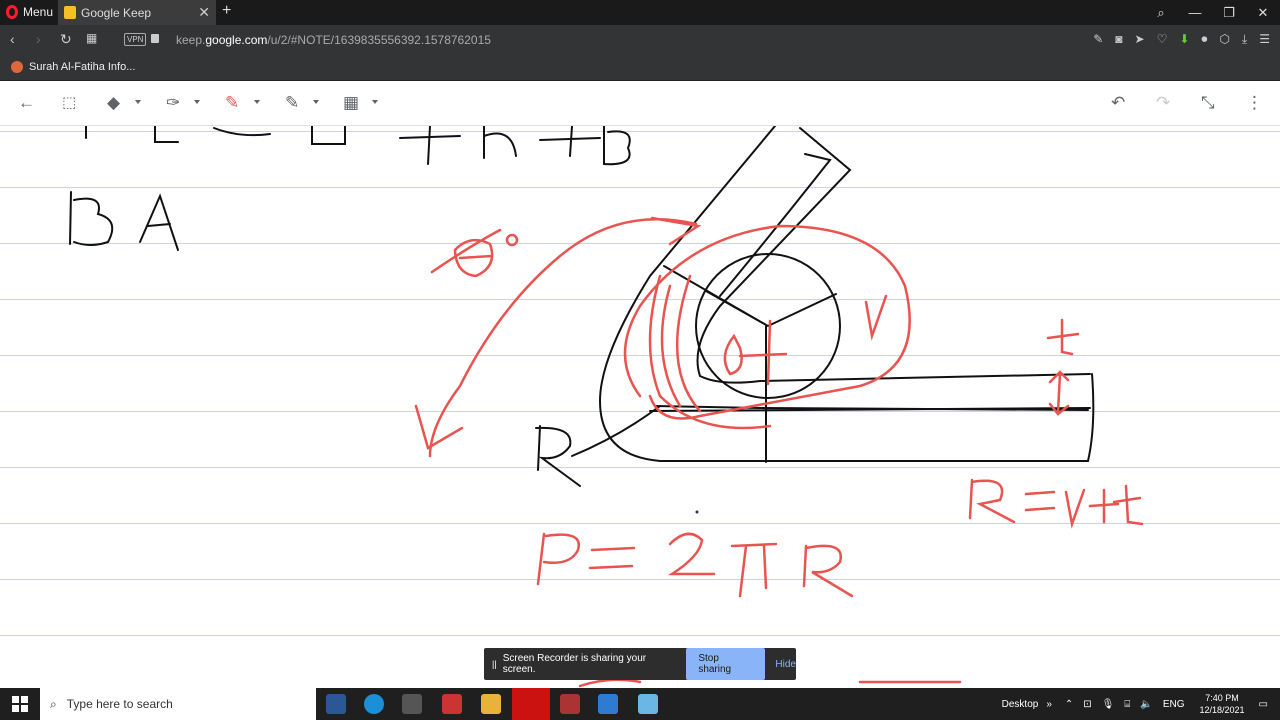 This screenshot has width=1280, height=720. I want to click on chevron-up-icon: ⌃, so click(1069, 704).